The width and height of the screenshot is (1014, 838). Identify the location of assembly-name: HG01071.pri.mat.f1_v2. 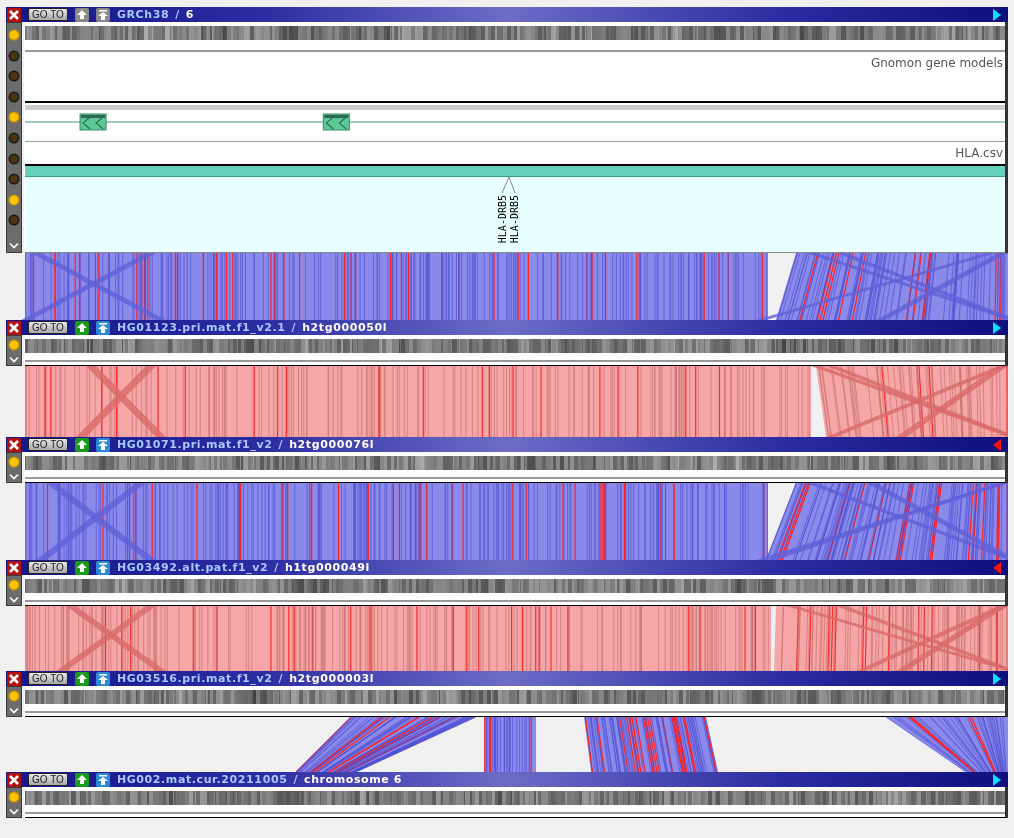
(194, 444).